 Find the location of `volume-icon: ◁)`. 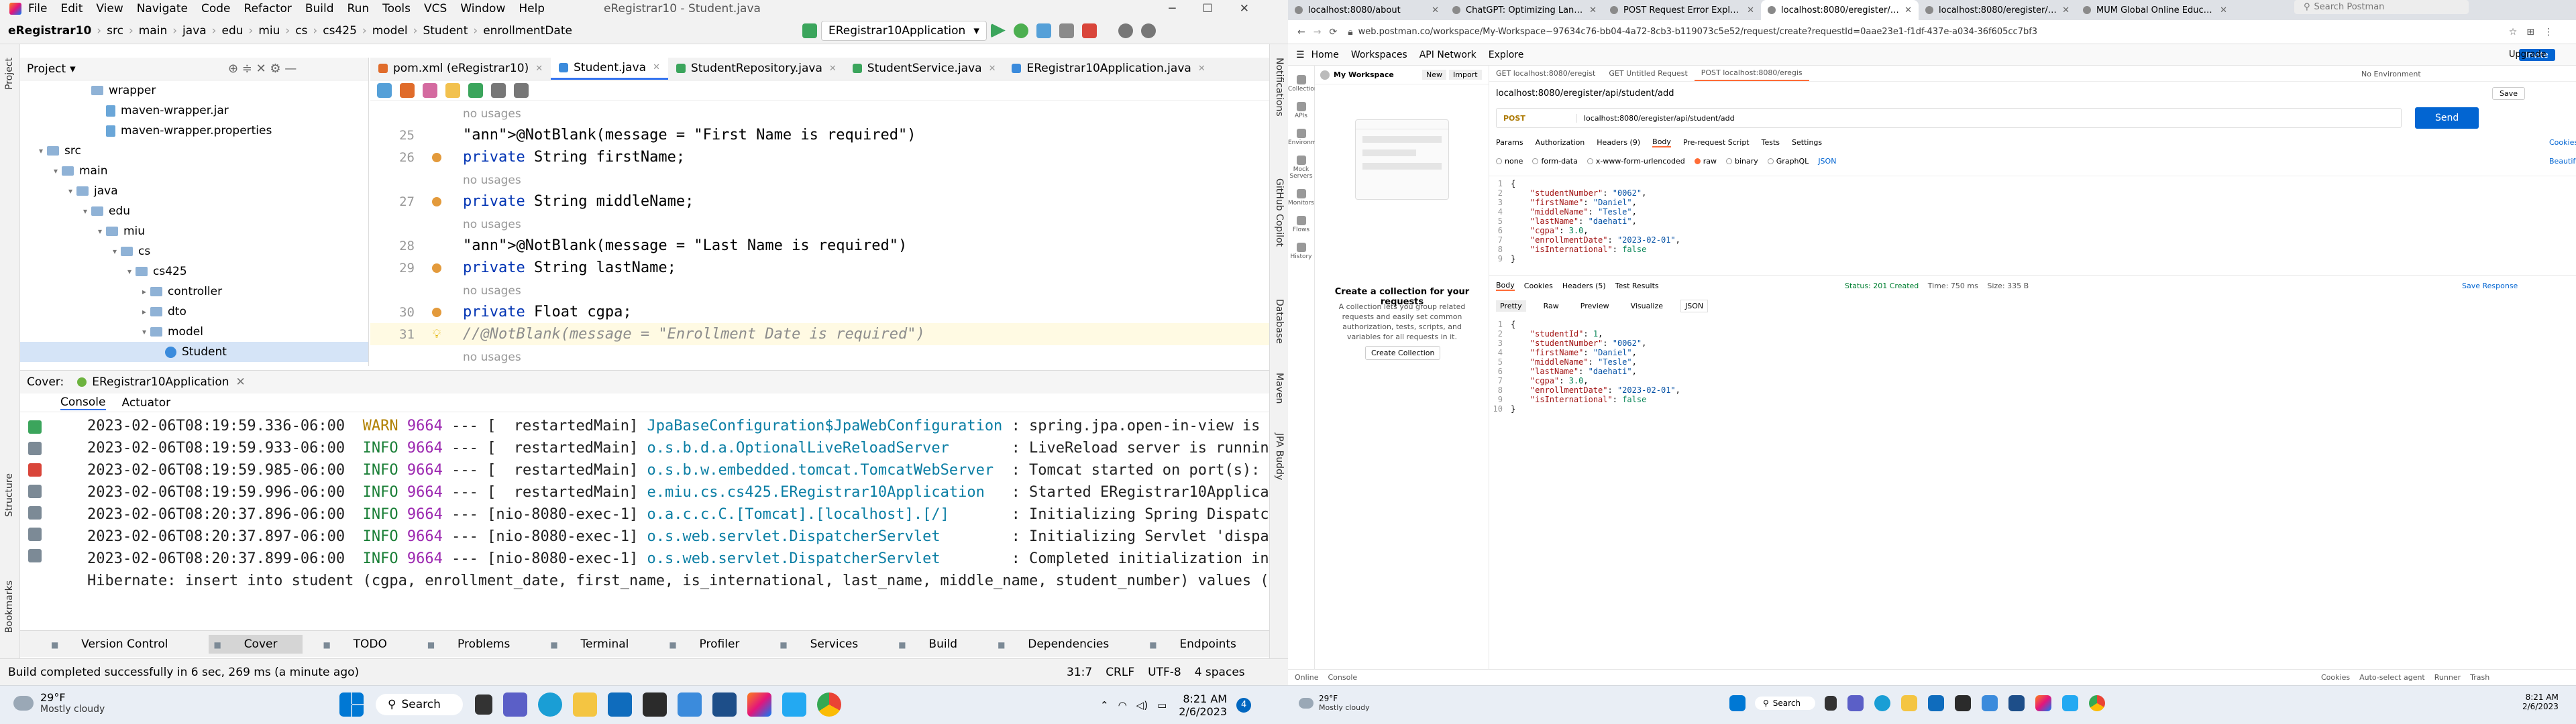

volume-icon: ◁) is located at coordinates (1142, 705).